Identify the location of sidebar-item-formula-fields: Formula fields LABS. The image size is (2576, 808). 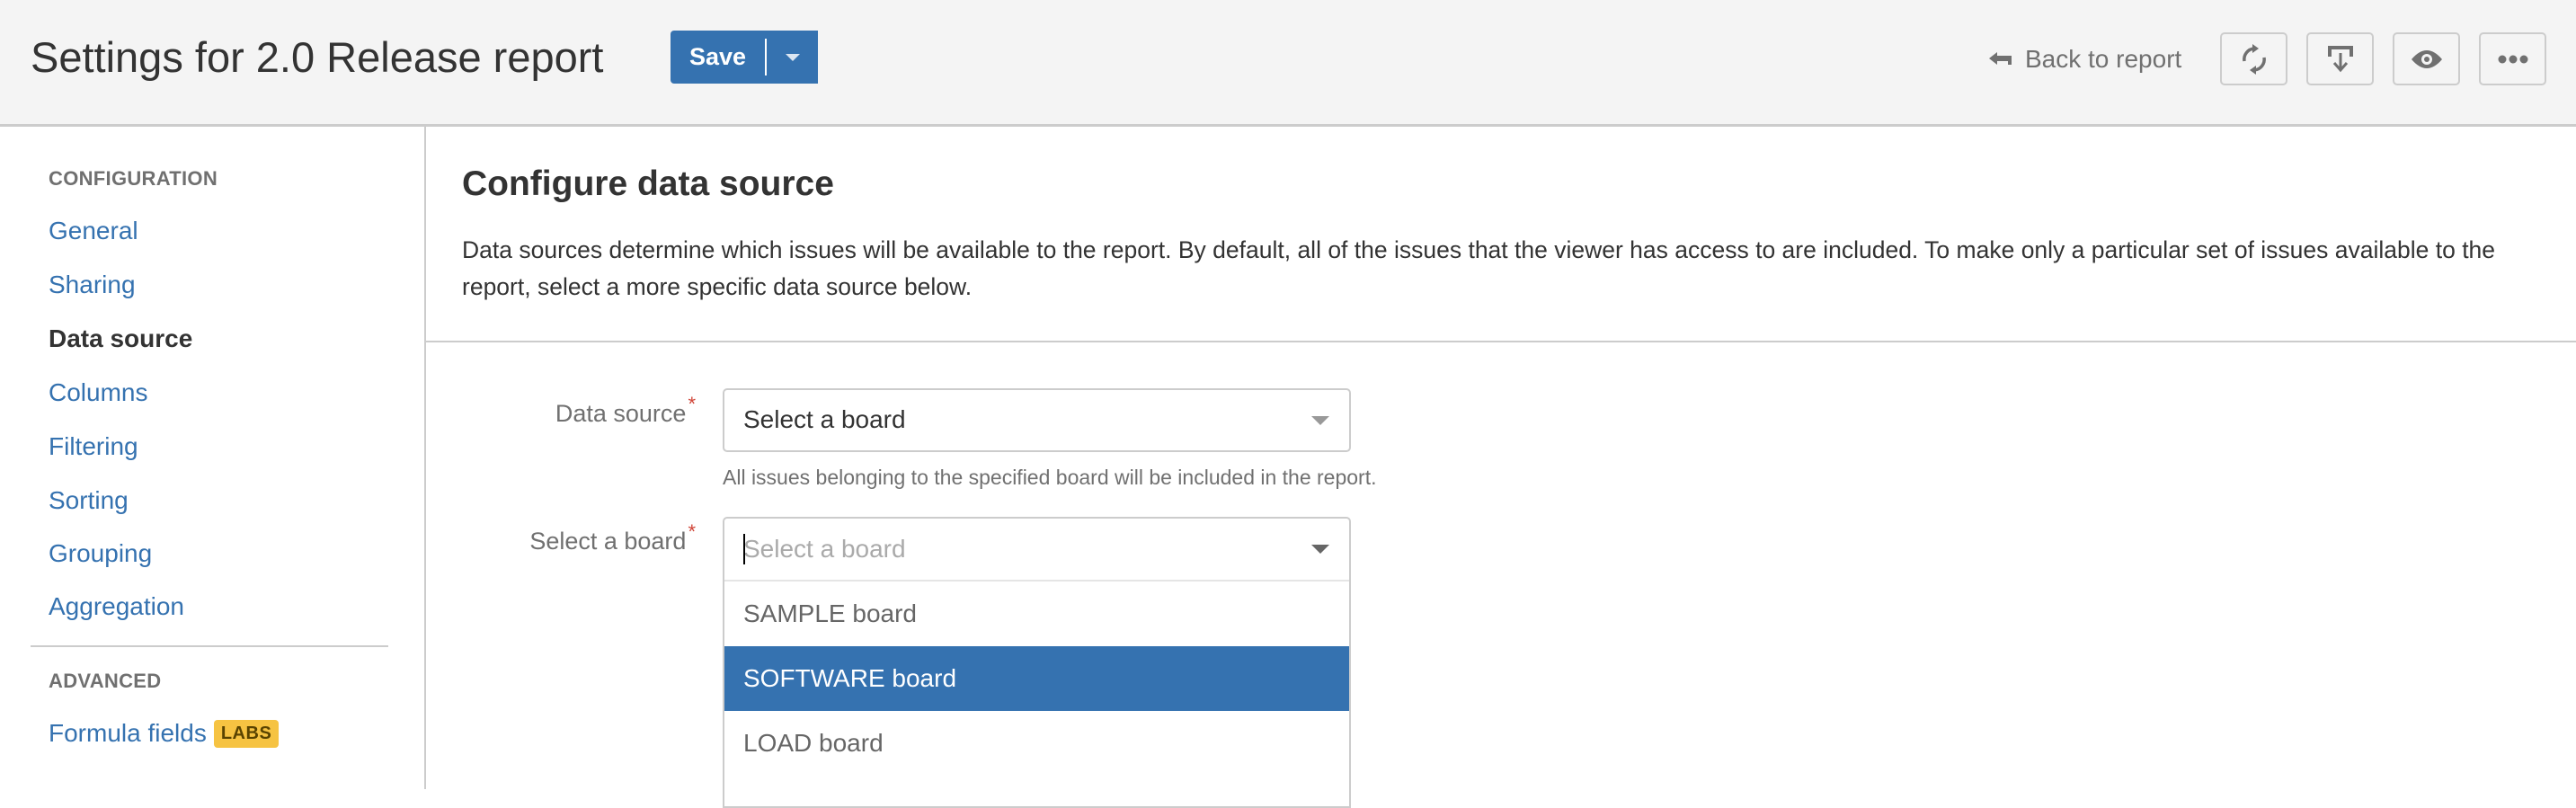
(164, 733).